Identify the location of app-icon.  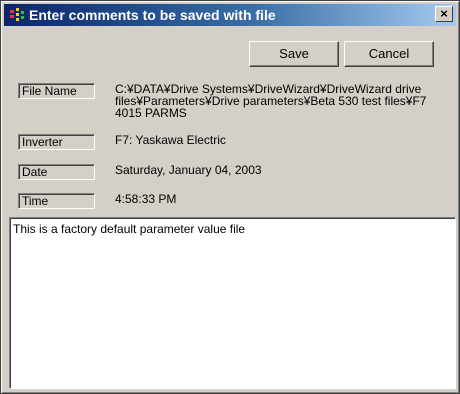
(17, 14).